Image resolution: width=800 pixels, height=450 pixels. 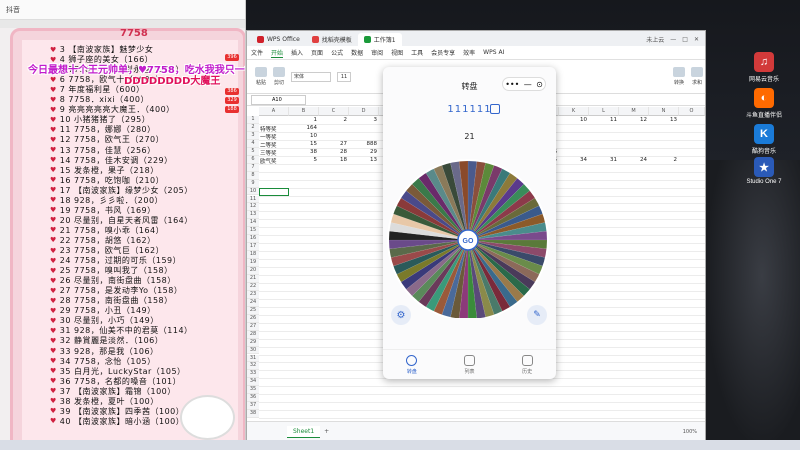 What do you see at coordinates (253, 334) in the screenshot?
I see `row-header: 28` at bounding box center [253, 334].